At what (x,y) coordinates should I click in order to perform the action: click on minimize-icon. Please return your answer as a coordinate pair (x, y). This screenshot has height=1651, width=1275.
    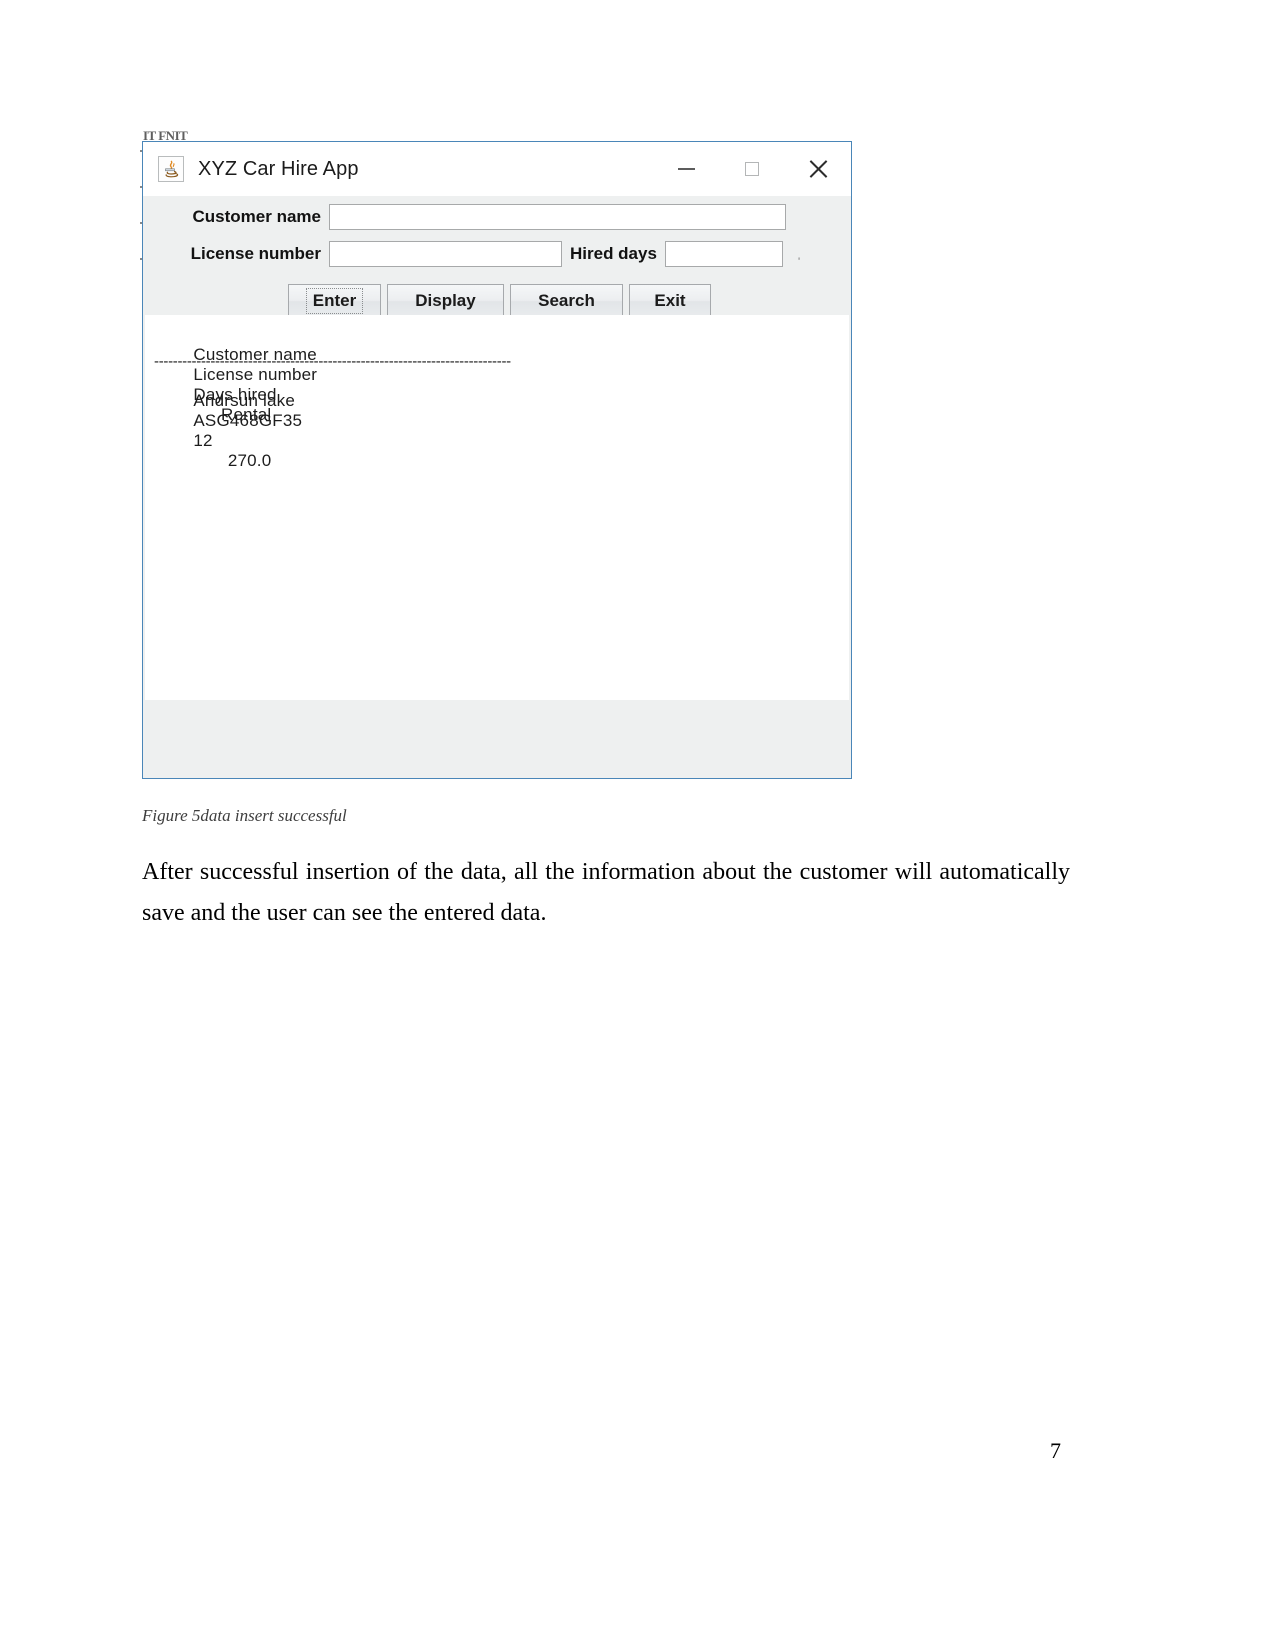
    Looking at the image, I should click on (686, 169).